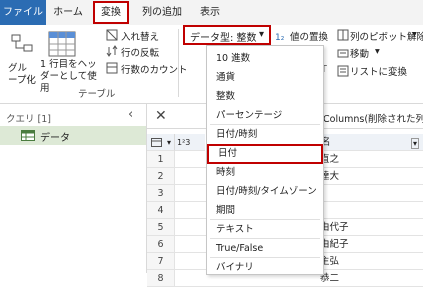 This screenshot has width=423, height=287. Describe the element at coordinates (140, 52) in the screenshot. I see `reverse-rows-button: 行の反転` at that location.